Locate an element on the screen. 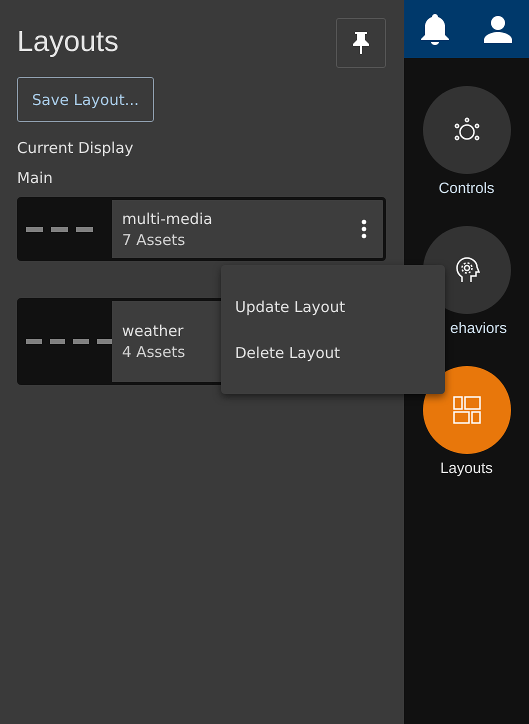 Image resolution: width=529 pixels, height=724 pixels. section-label: Current Display is located at coordinates (75, 148).